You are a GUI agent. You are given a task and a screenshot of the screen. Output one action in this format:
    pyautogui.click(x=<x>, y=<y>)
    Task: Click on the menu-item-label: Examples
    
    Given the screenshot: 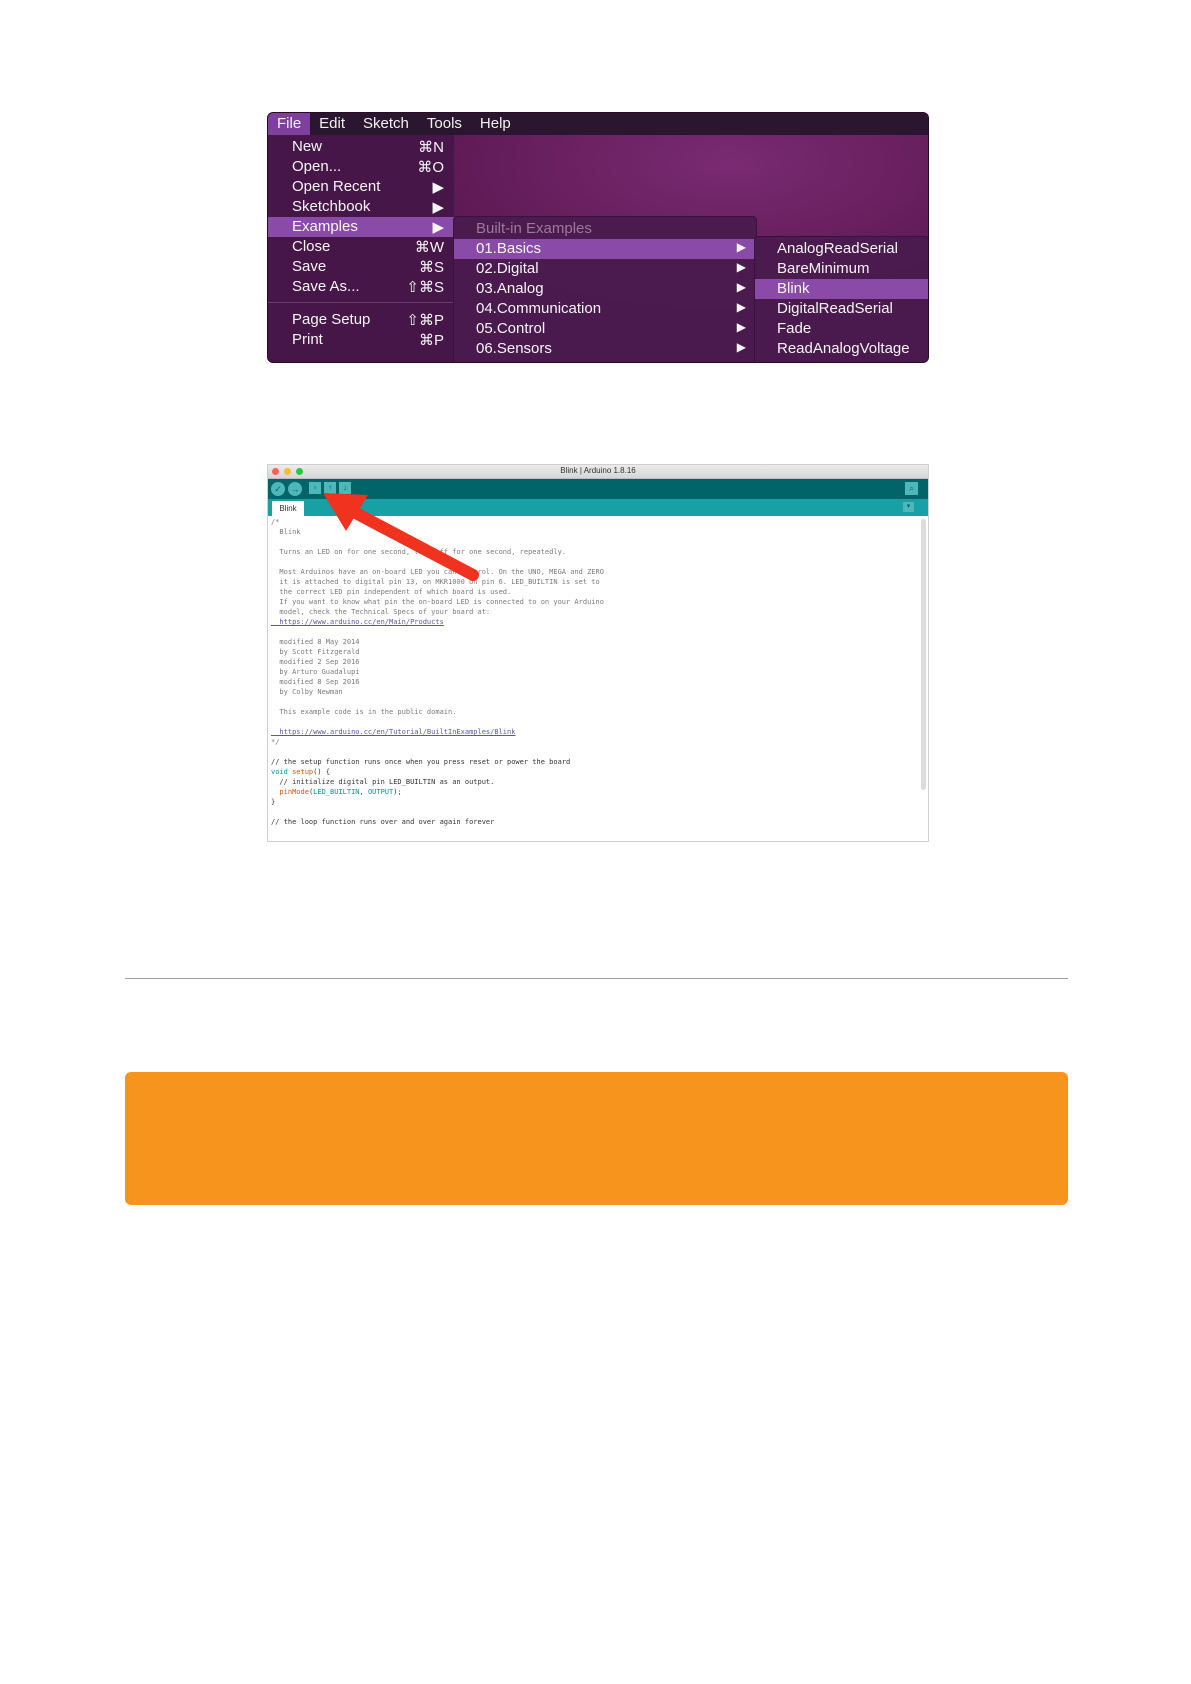 What is the action you would take?
    pyautogui.click(x=325, y=226)
    